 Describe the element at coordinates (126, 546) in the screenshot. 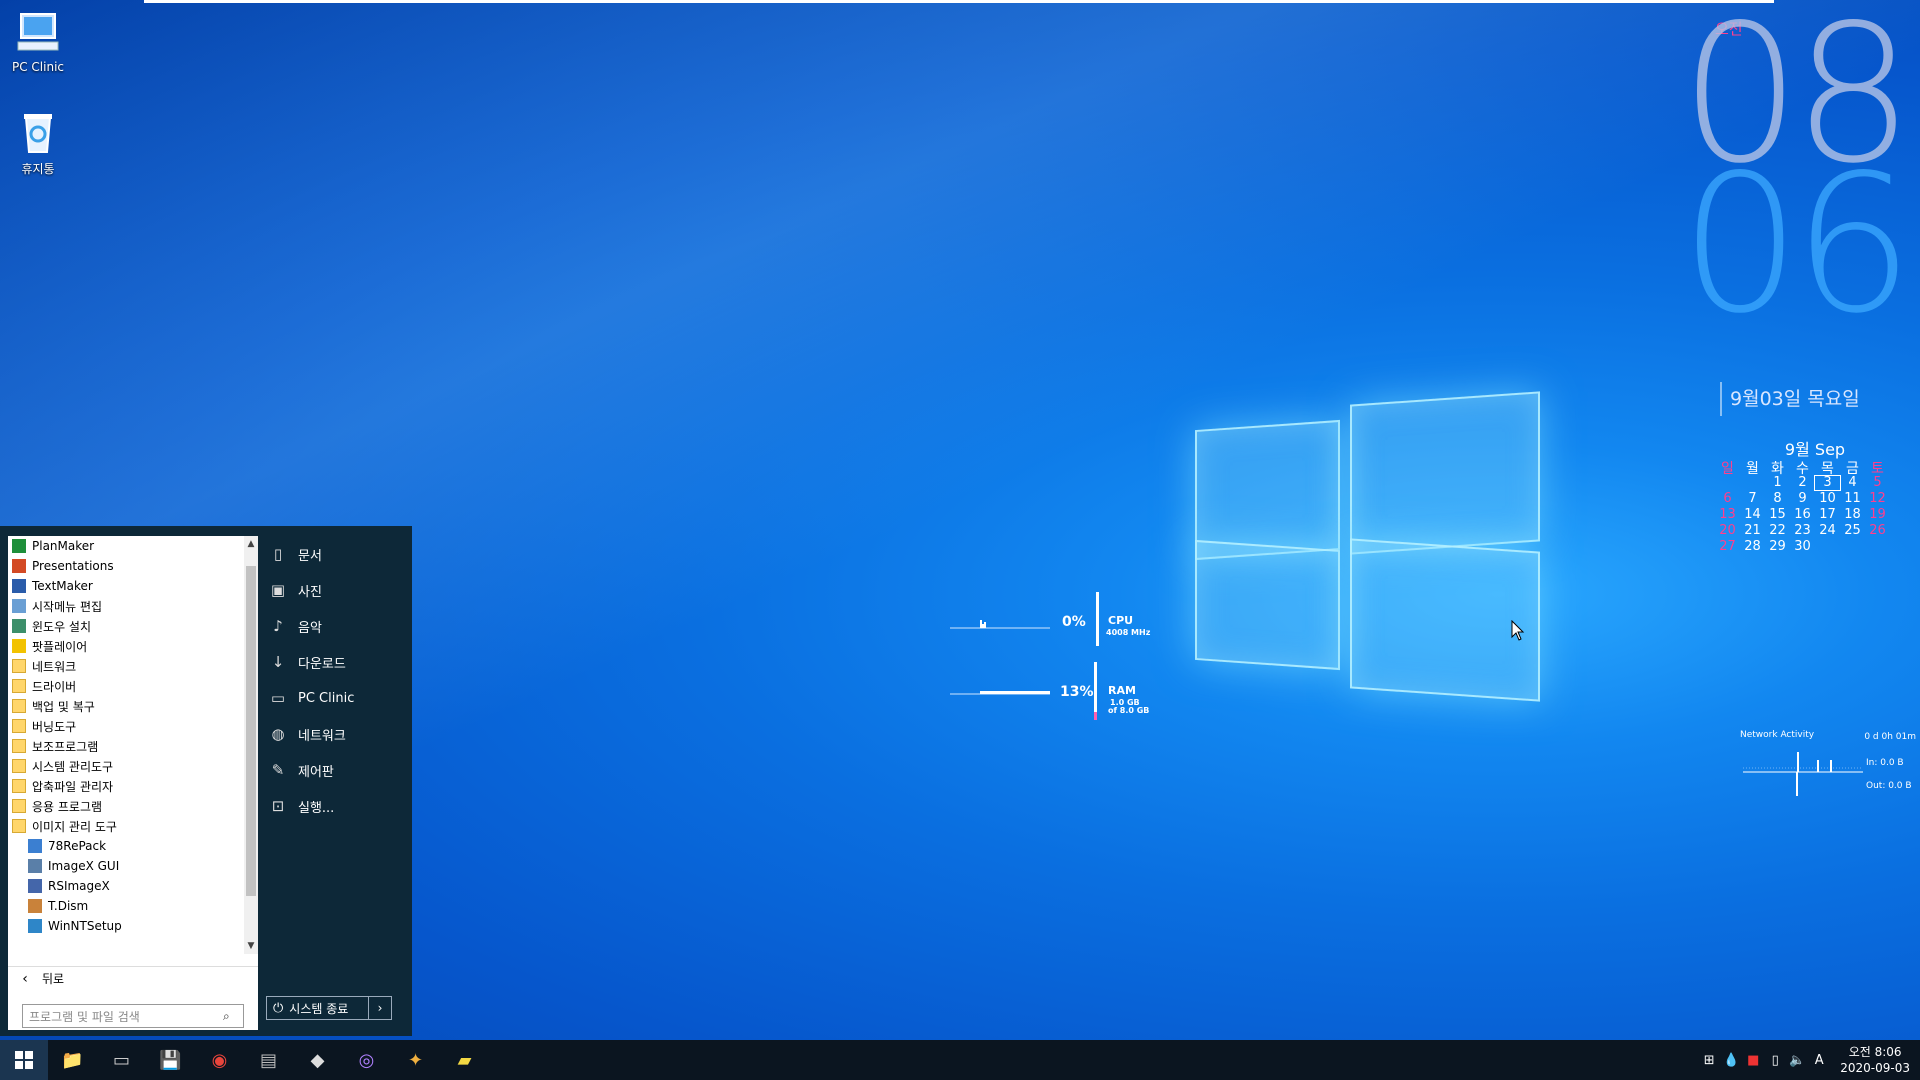

I see `program-item: PlanMaker` at that location.